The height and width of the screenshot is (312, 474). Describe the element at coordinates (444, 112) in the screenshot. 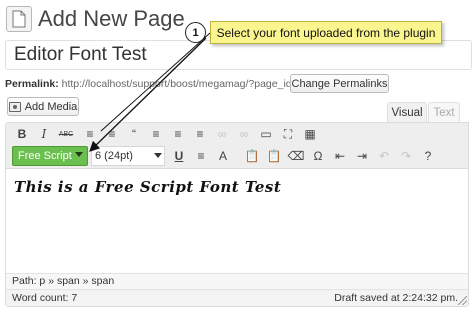

I see `tab-text: Text` at that location.